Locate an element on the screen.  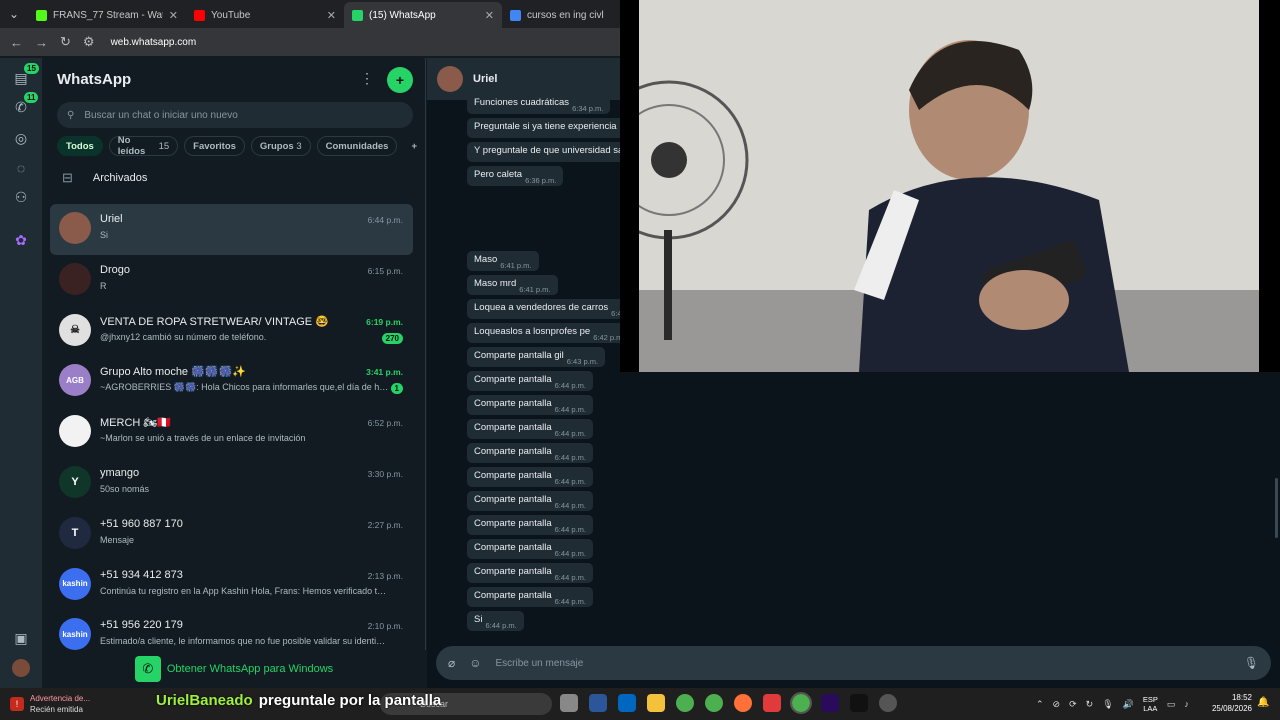
tab-favicon-icon is located at coordinates (515, 15).